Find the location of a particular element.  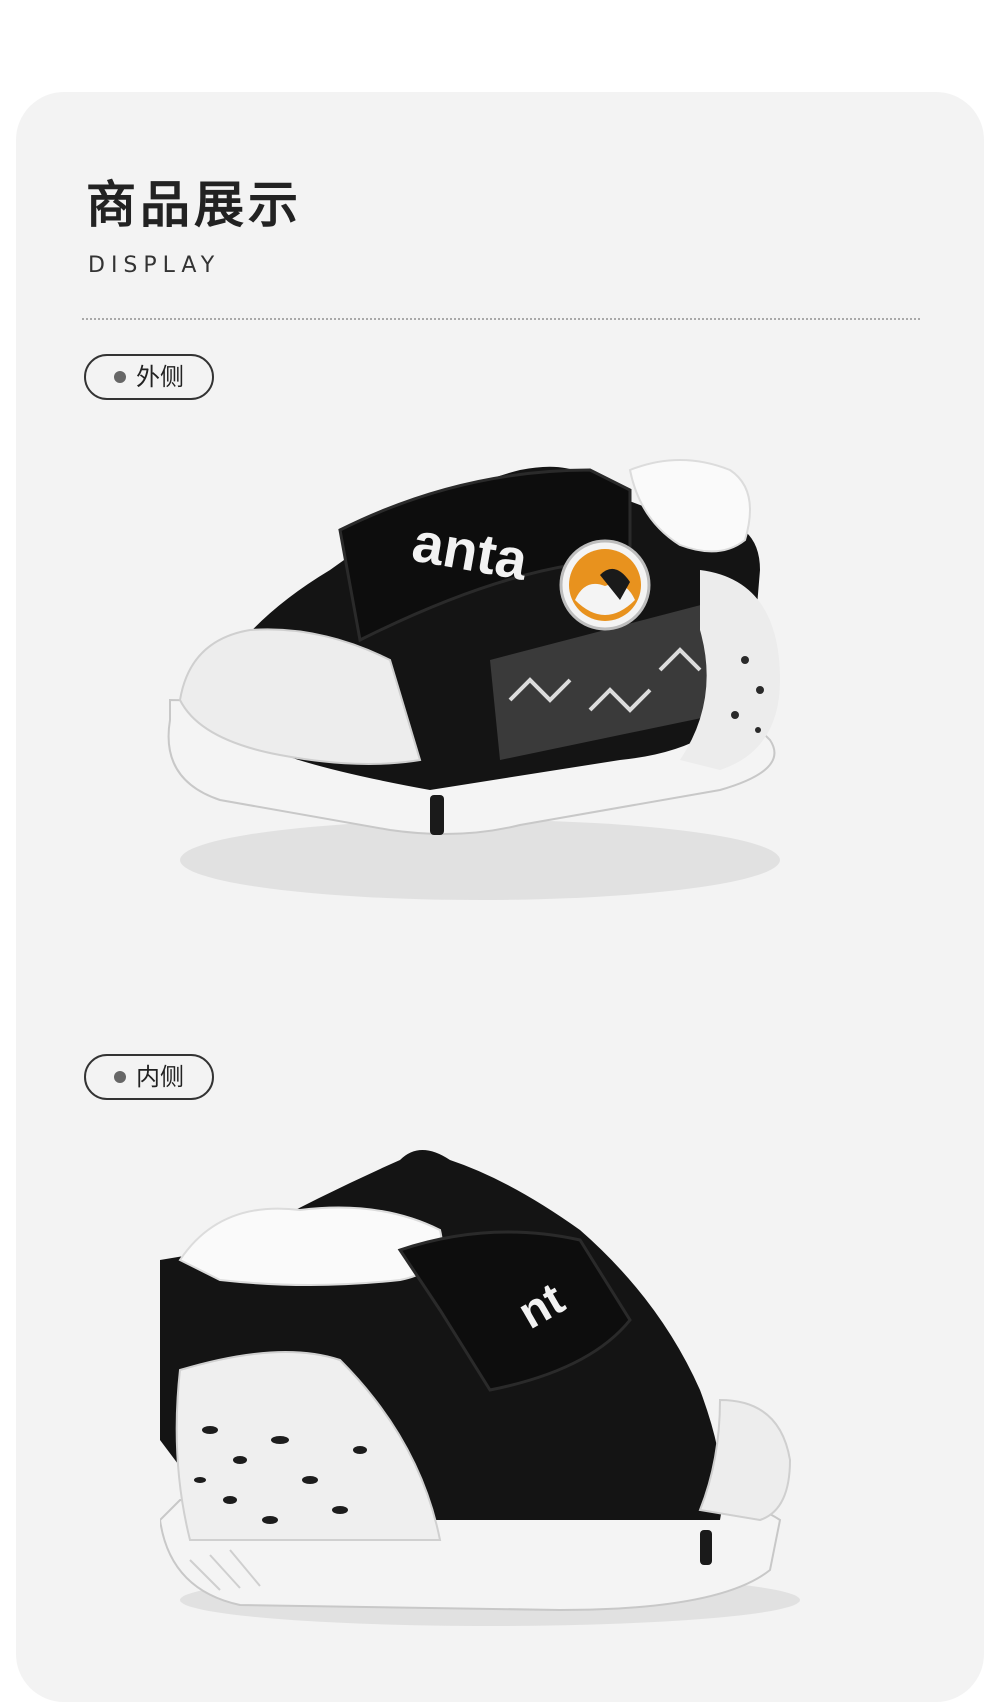

outer-side-tag: 外侧 is located at coordinates (149, 377).